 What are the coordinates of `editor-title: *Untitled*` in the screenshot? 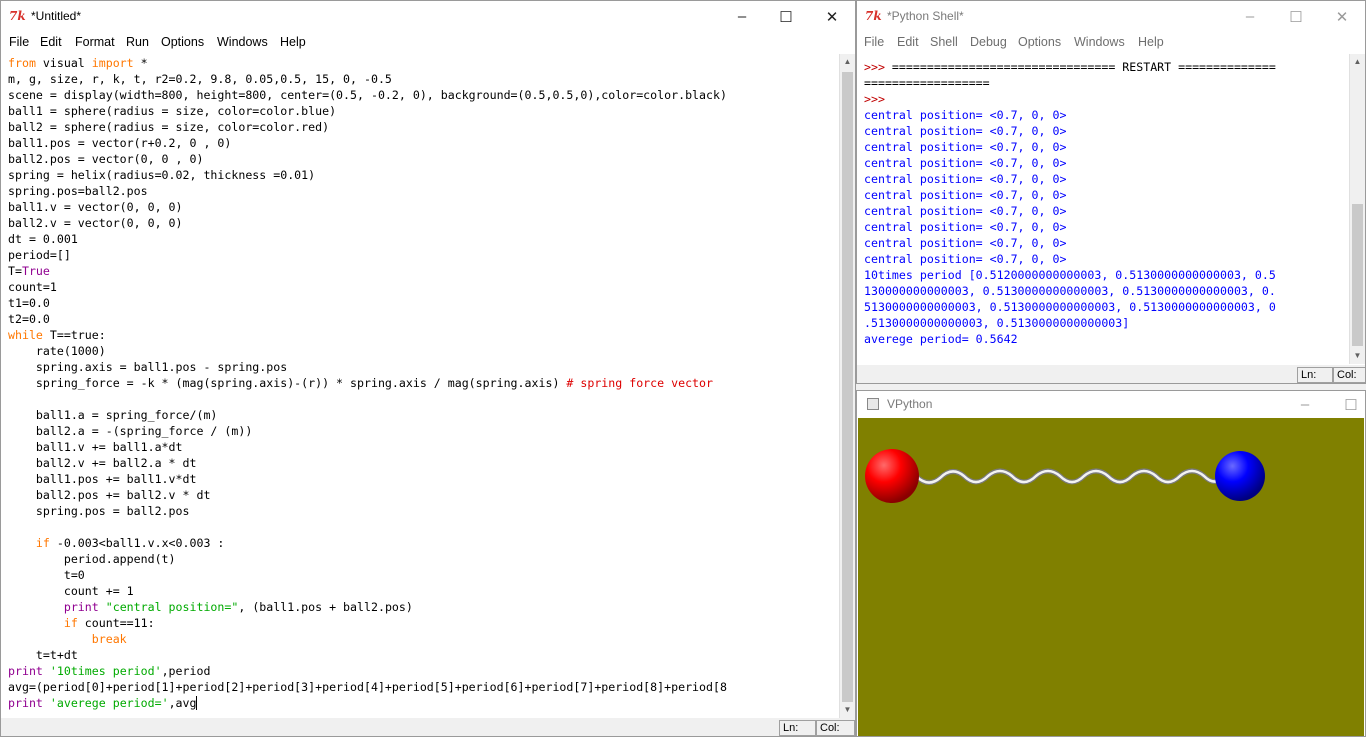 It's located at (56, 16).